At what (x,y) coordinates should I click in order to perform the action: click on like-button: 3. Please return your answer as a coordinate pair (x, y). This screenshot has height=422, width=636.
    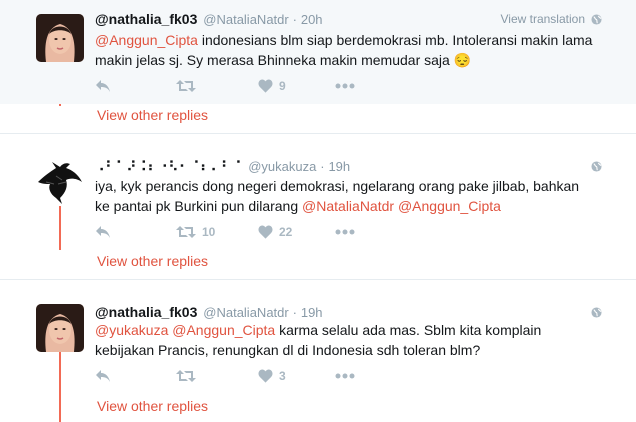
    Looking at the image, I should click on (272, 376).